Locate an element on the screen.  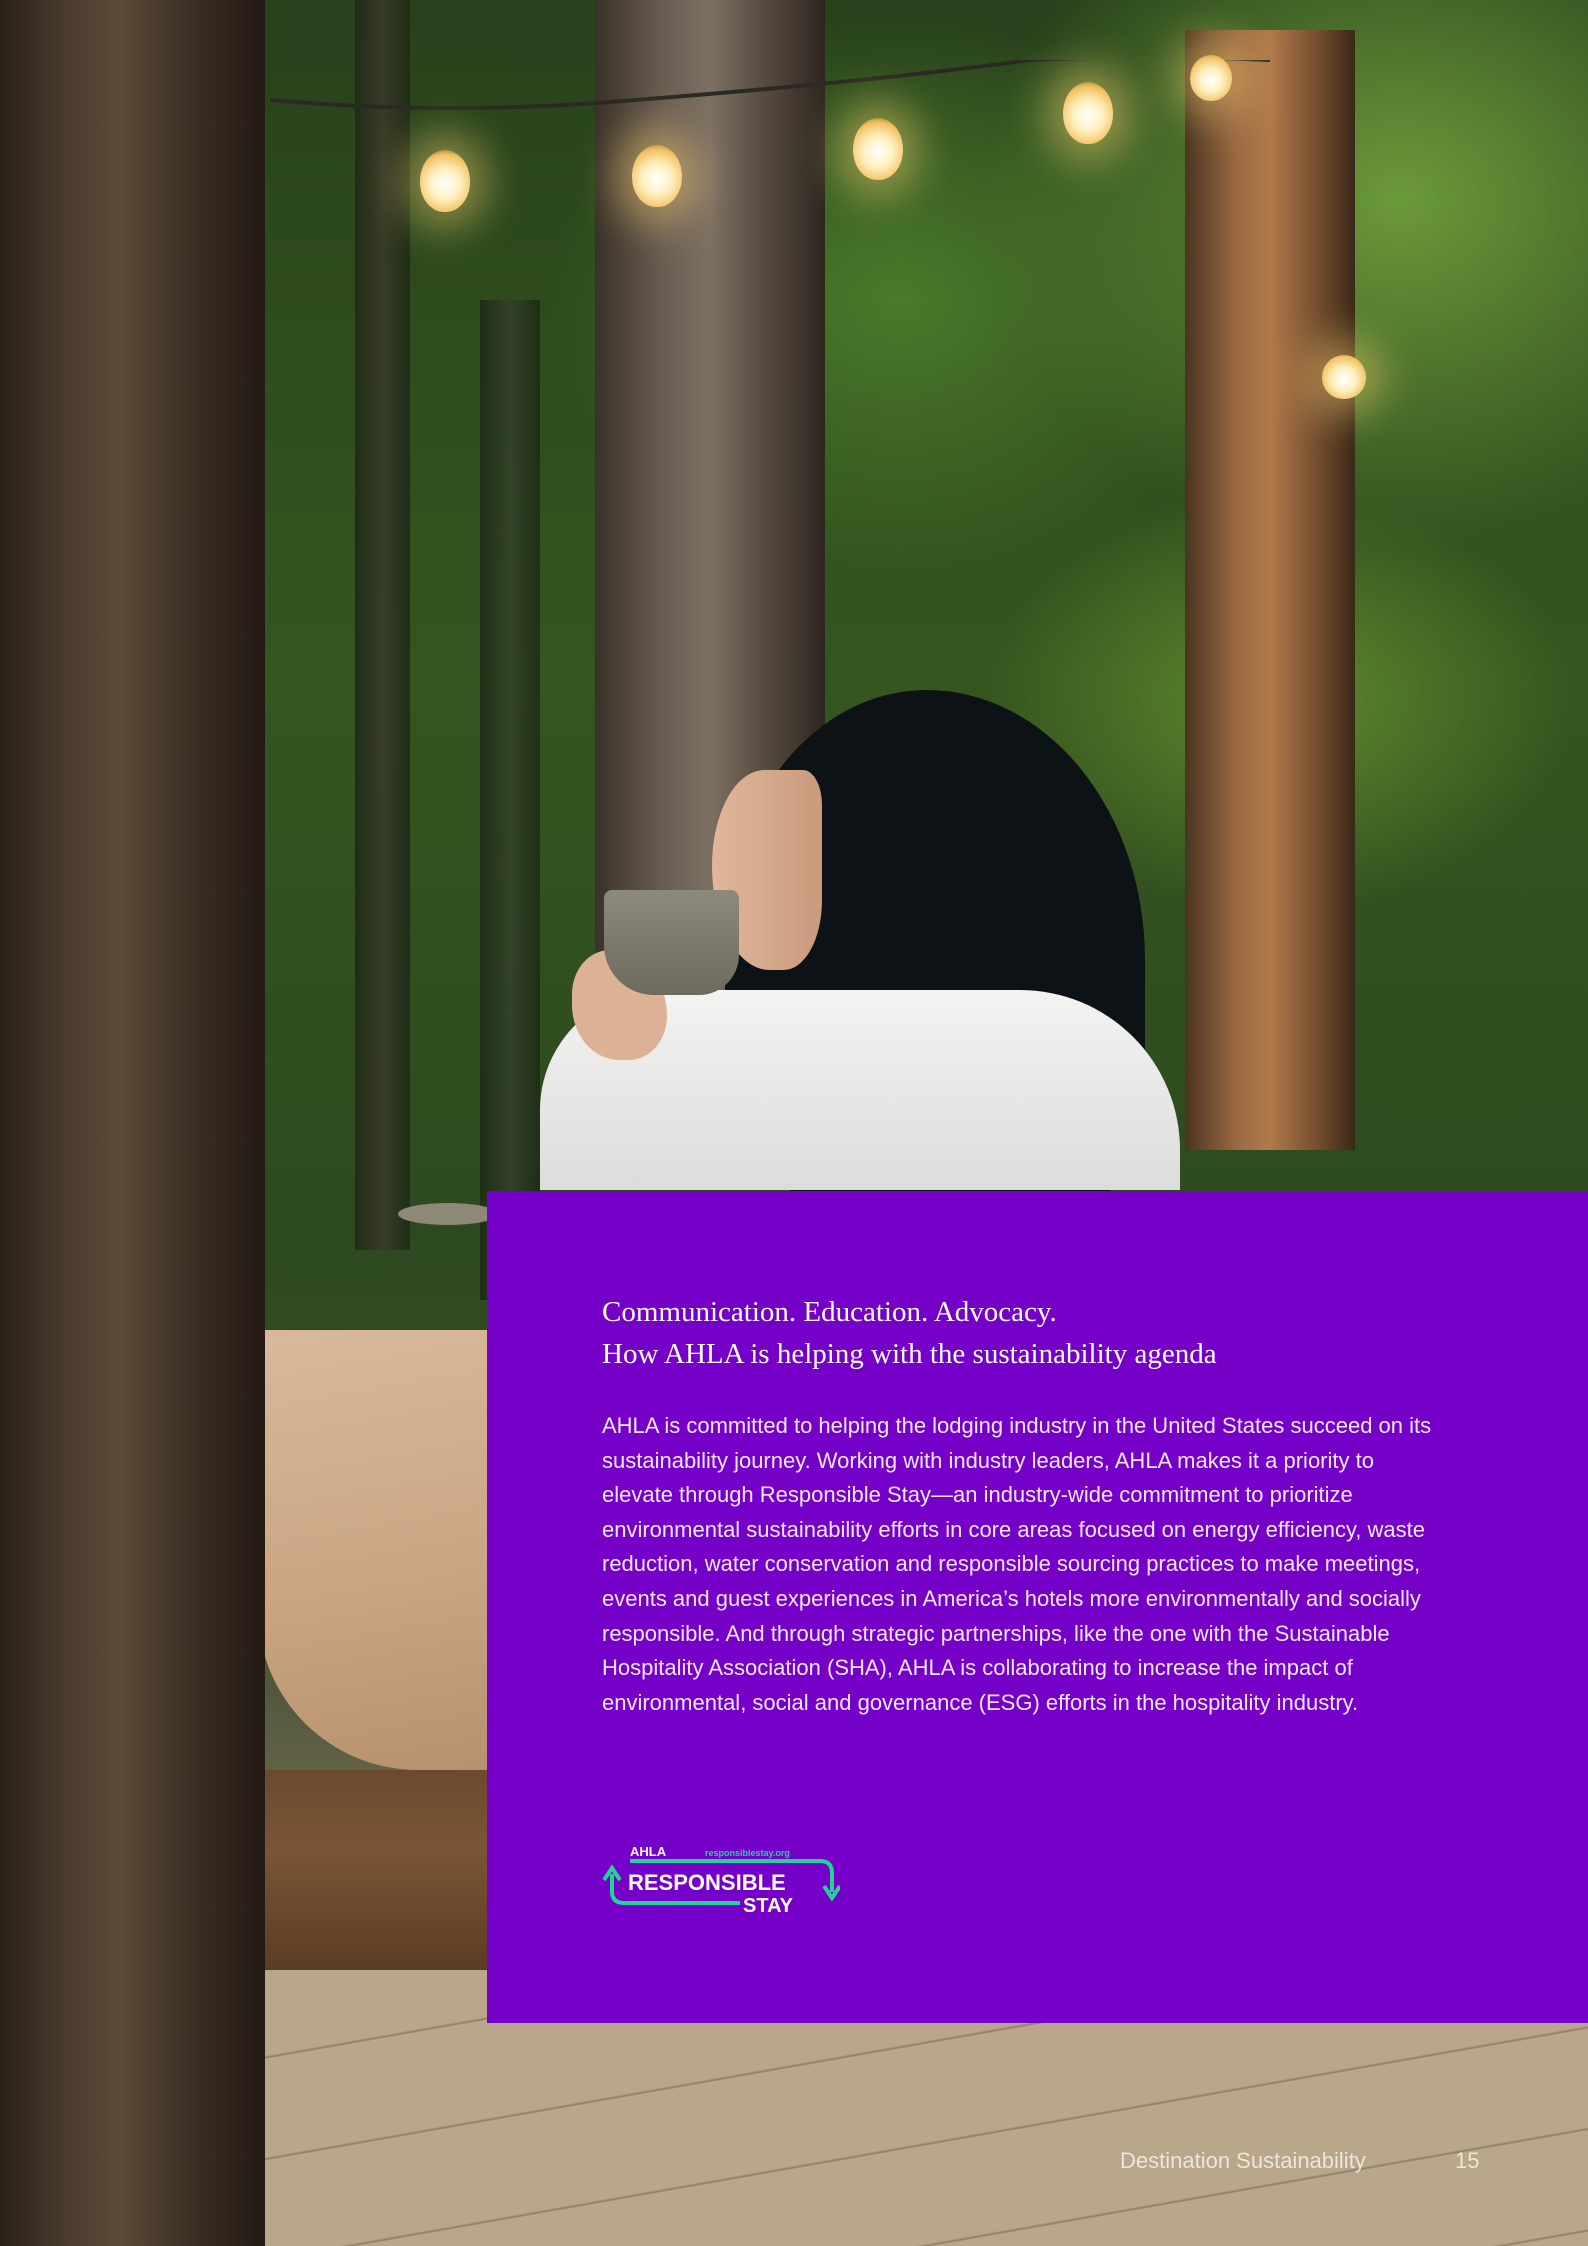
heading-line-1: Communication. Education. Advocacy. is located at coordinates (829, 1312).